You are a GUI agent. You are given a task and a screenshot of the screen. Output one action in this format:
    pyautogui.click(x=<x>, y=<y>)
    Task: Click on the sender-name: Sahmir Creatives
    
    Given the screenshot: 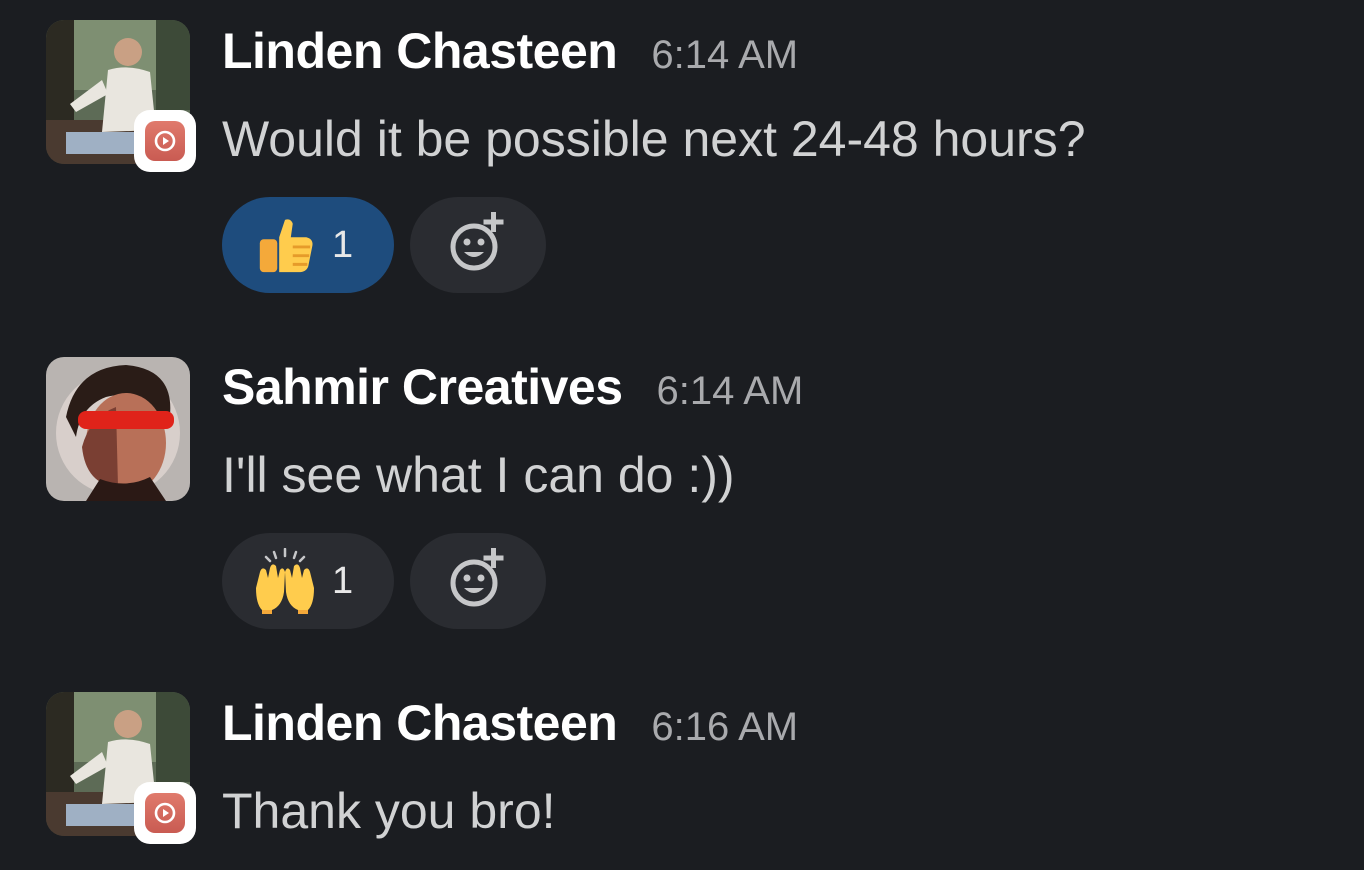 What is the action you would take?
    pyautogui.click(x=422, y=387)
    